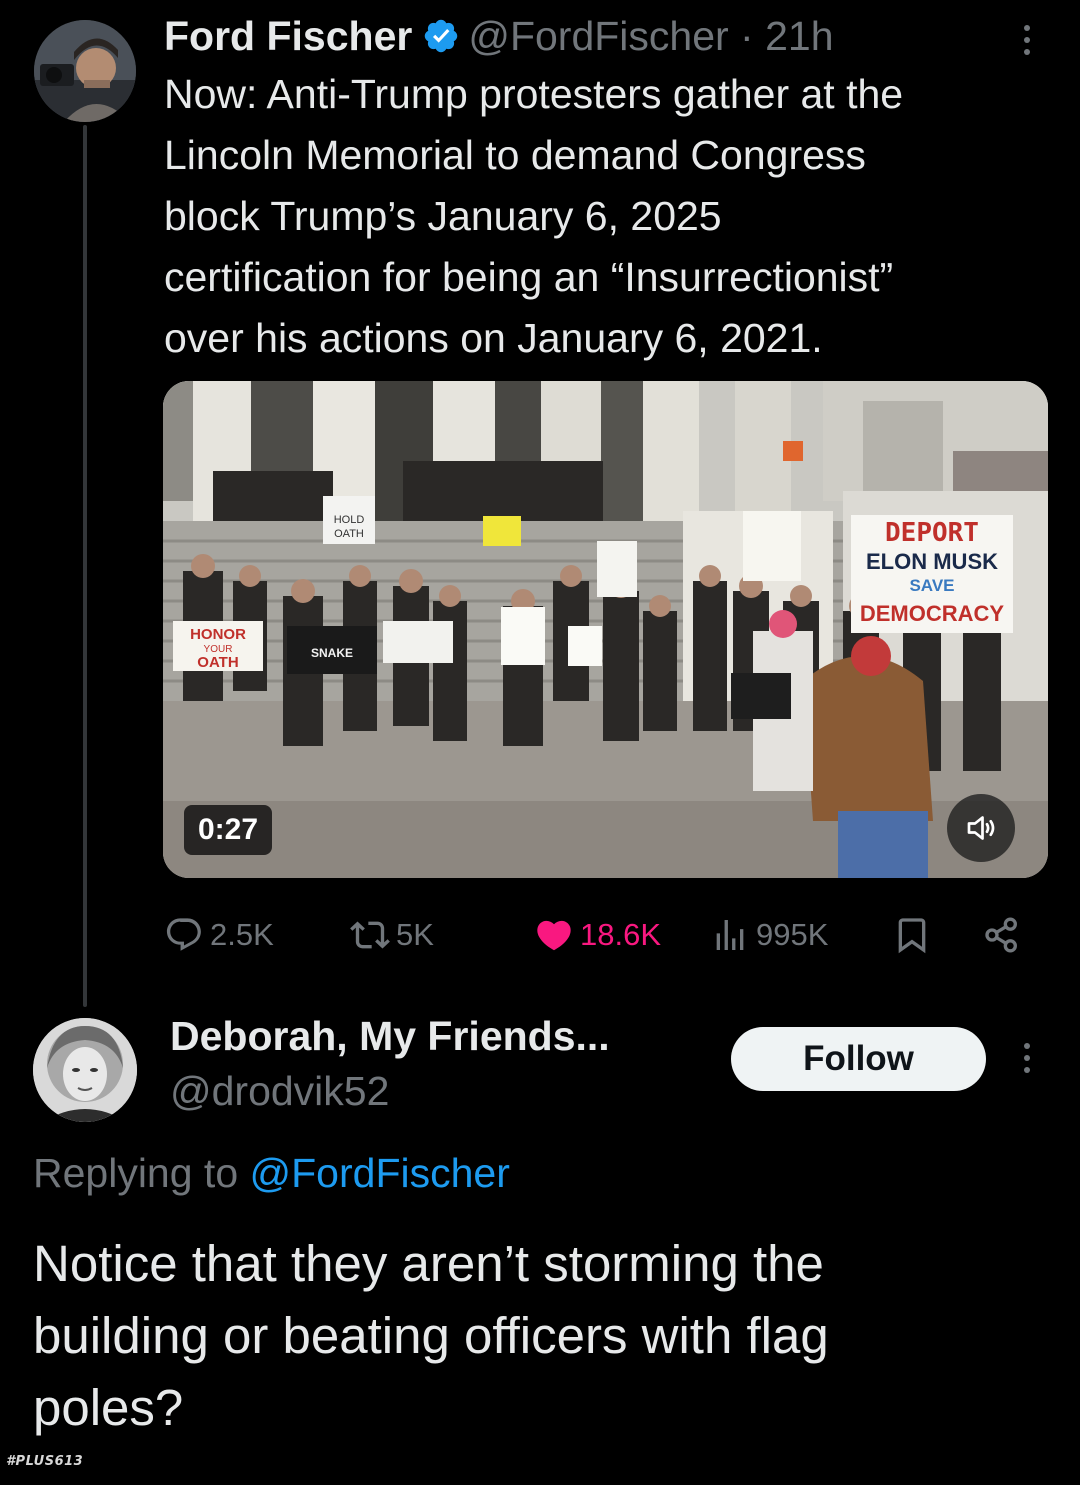 This screenshot has width=1080, height=1485. I want to click on sign-honor-text: HONOR, so click(218, 634).